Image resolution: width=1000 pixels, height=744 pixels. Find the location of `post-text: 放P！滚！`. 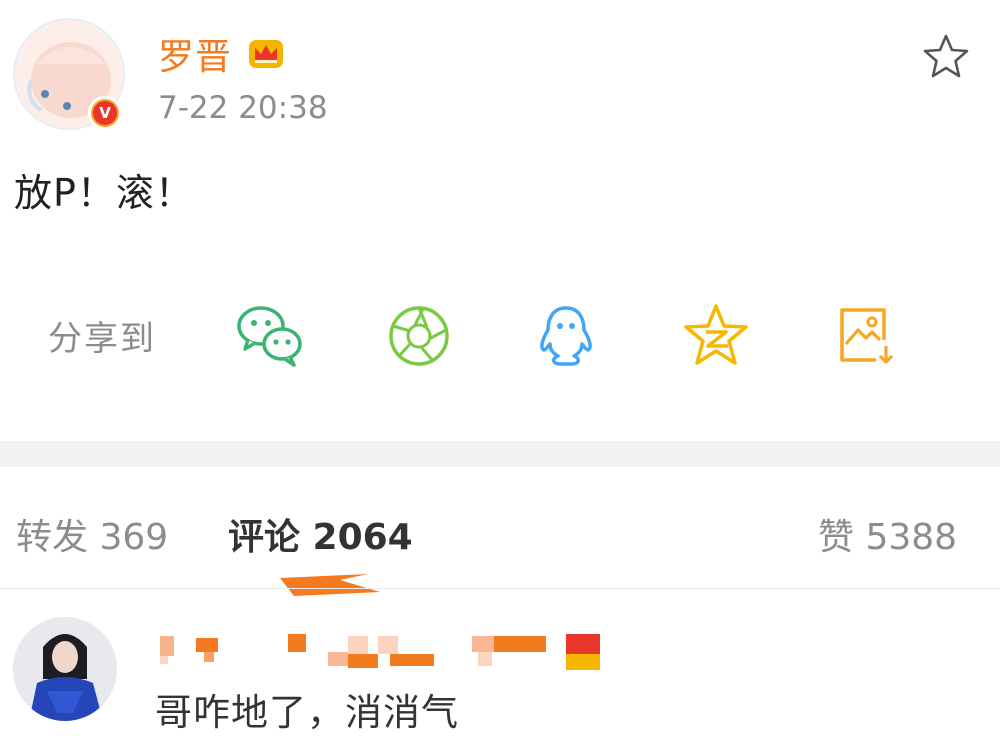

post-text: 放P！滚！ is located at coordinates (104, 193).